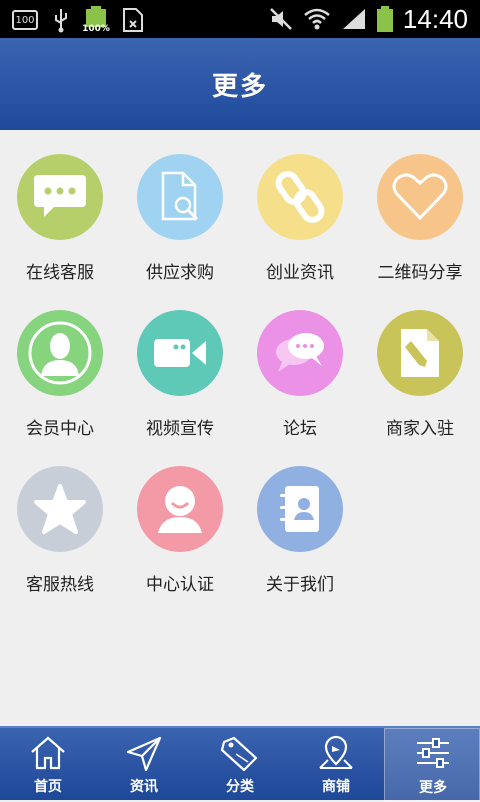 This screenshot has width=480, height=802. I want to click on battery-level-chip: 100, so click(25, 20).